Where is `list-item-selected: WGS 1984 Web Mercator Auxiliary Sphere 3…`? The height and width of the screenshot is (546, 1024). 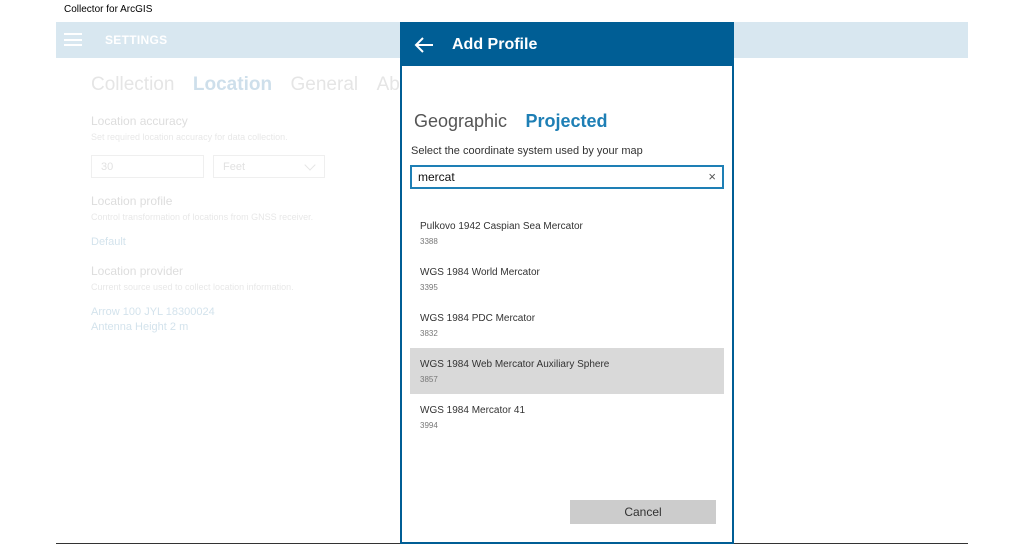
list-item-selected: WGS 1984 Web Mercator Auxiliary Sphere 3… is located at coordinates (567, 371).